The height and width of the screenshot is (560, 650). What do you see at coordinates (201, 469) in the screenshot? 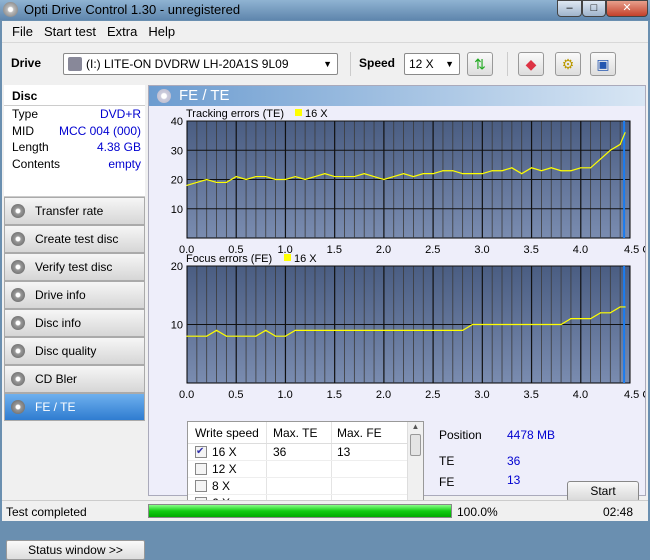
I see `checkbox-12x` at bounding box center [201, 469].